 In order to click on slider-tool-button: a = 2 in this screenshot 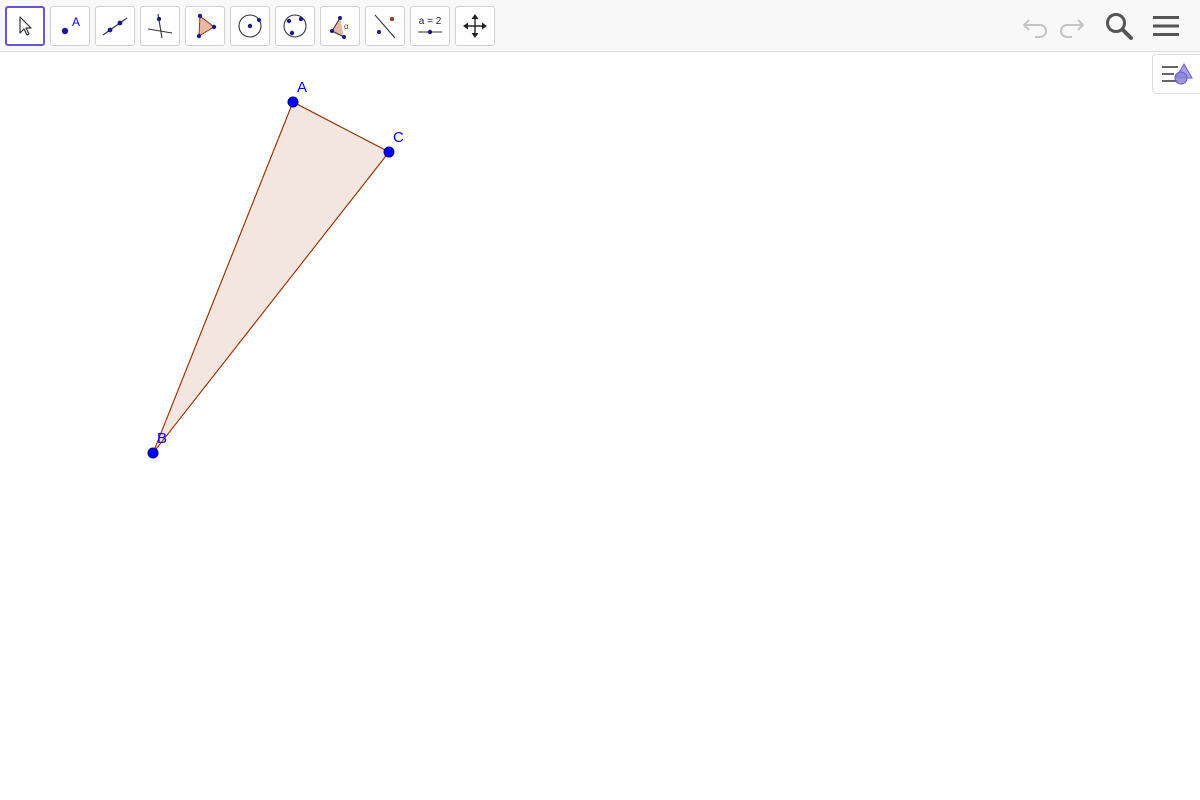, I will do `click(430, 26)`.